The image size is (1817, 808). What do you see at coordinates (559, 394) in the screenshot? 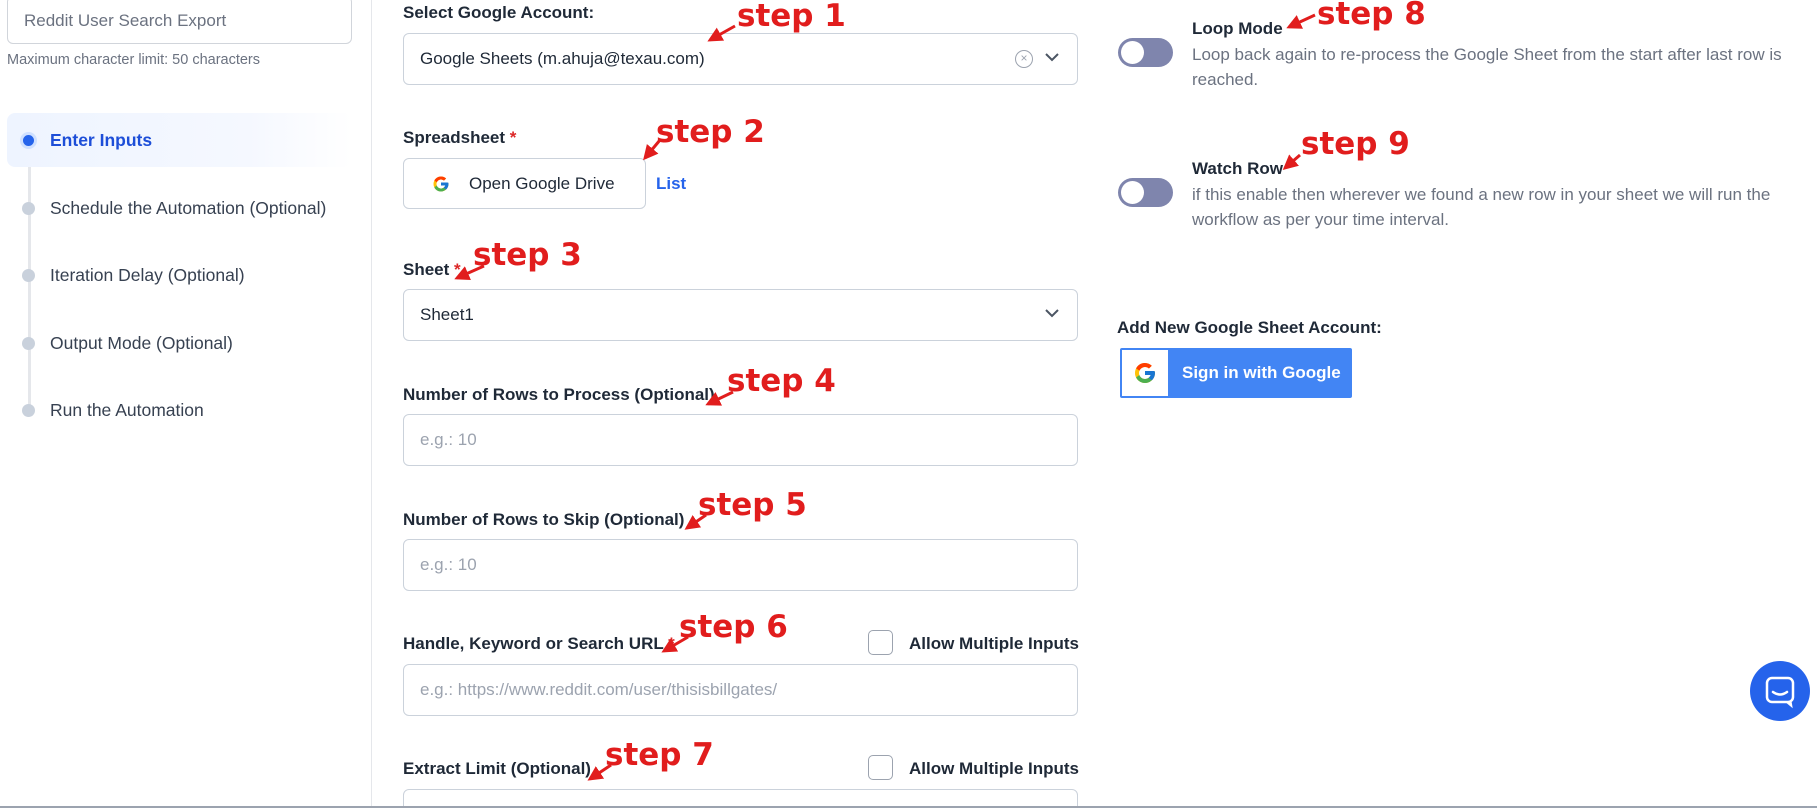
I see `rows-process-label: Number of Rows to Process (Optional)` at bounding box center [559, 394].